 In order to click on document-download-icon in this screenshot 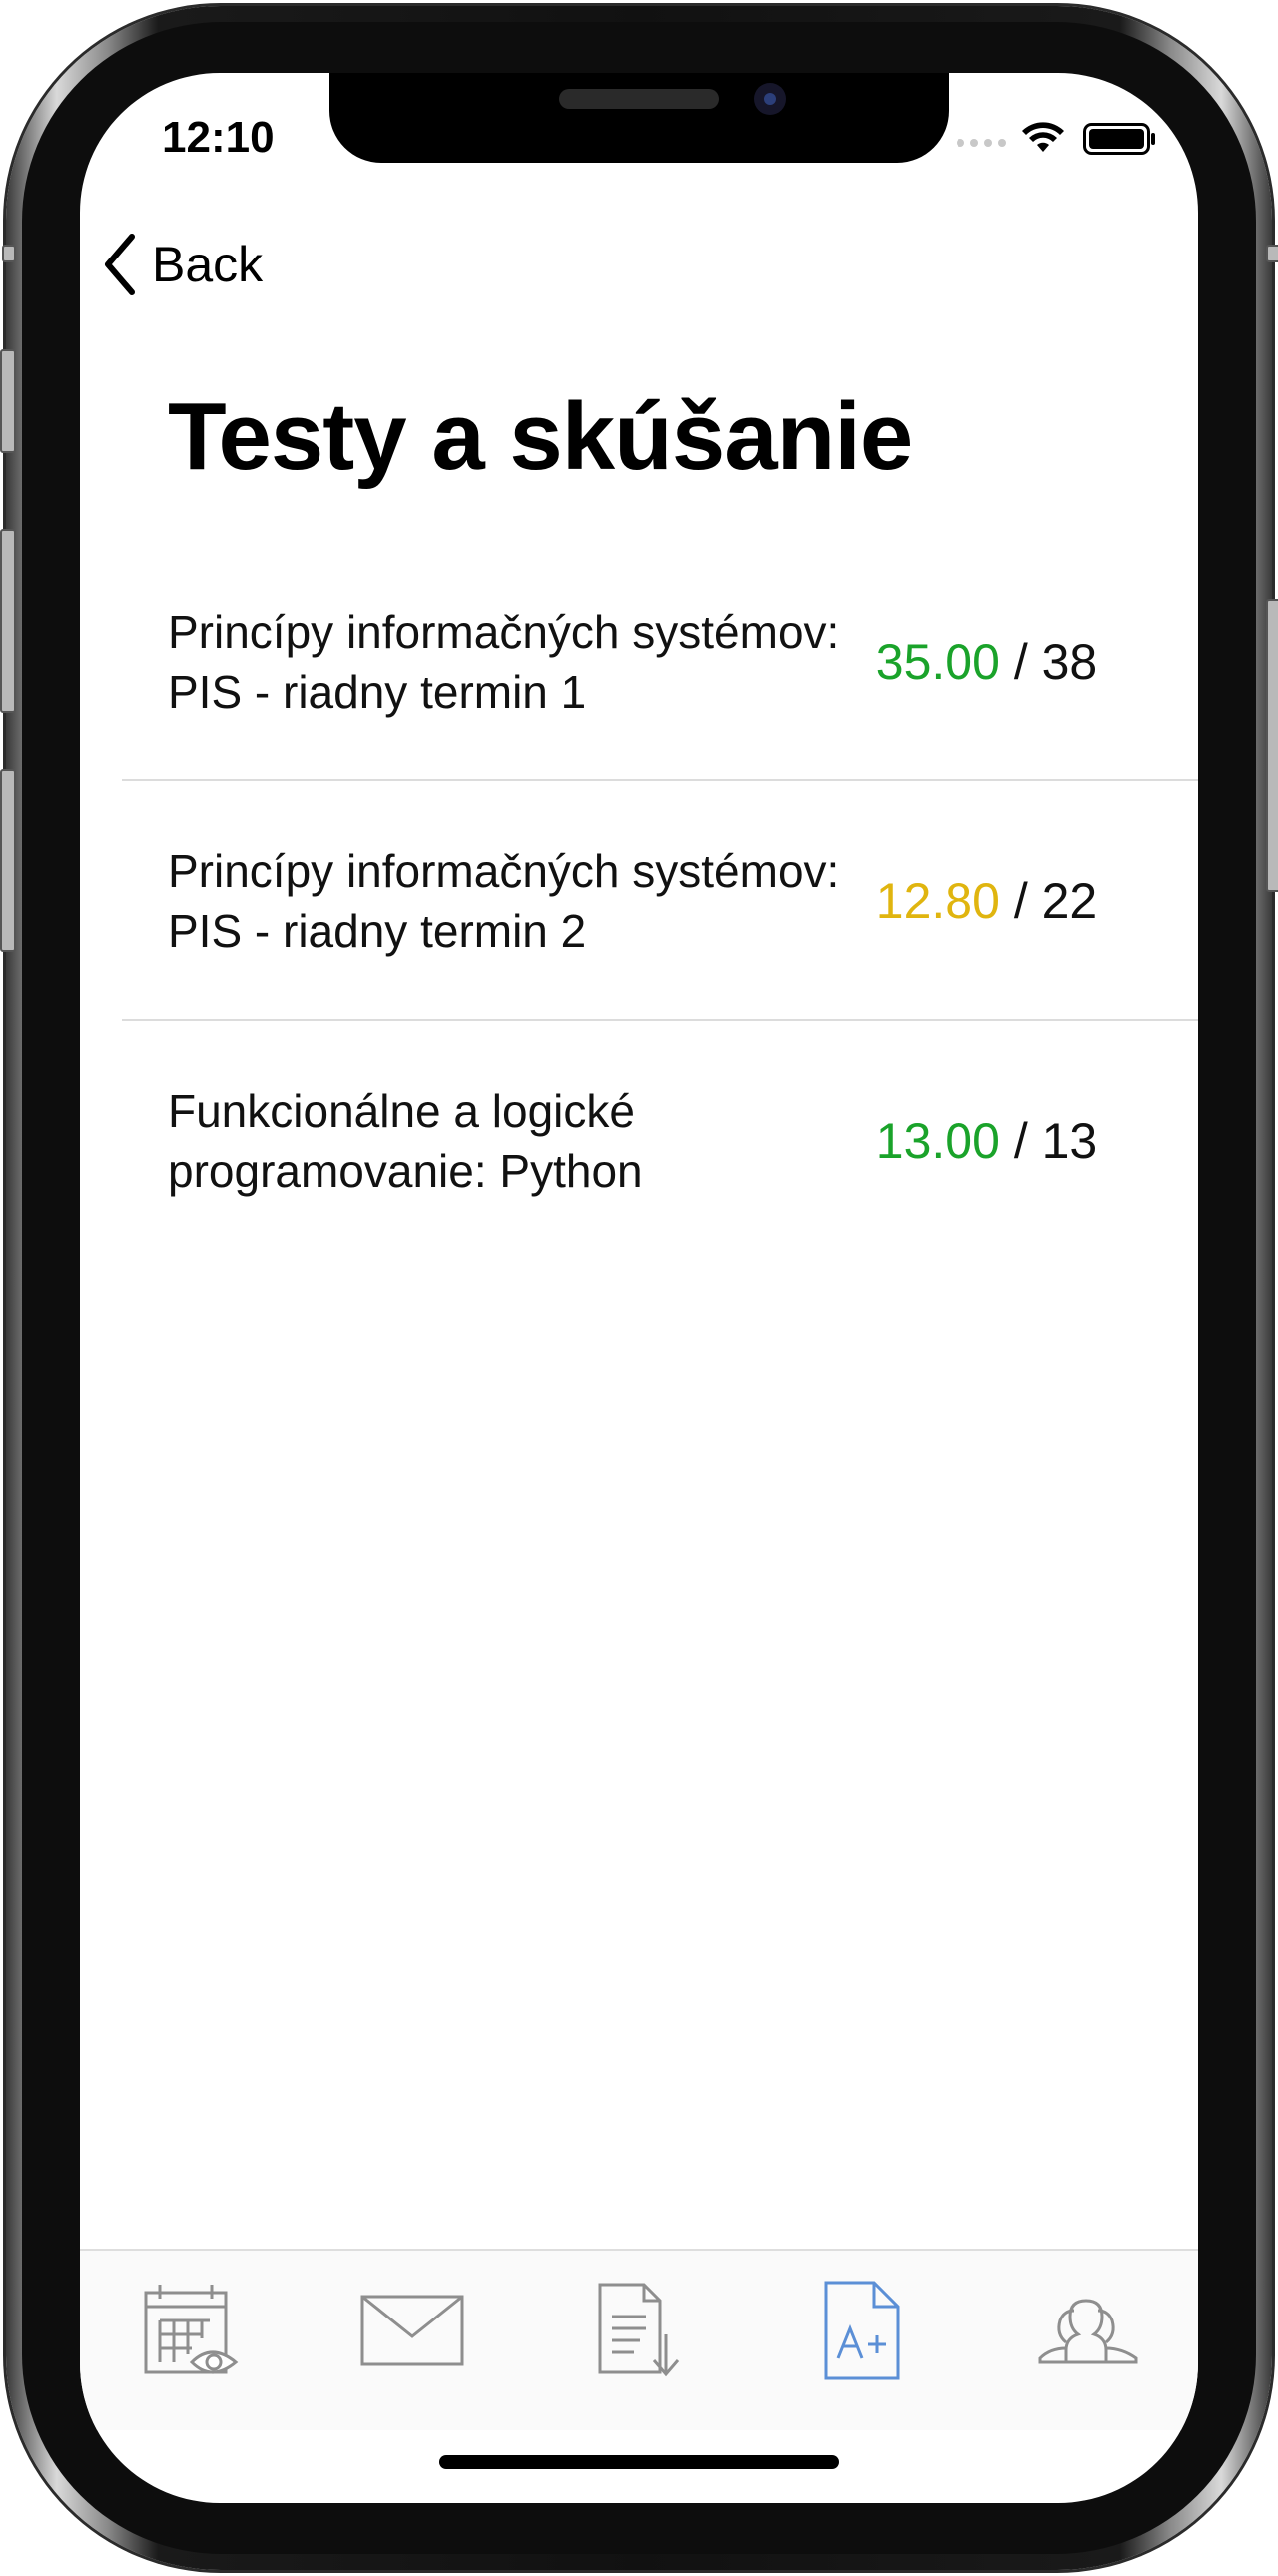, I will do `click(639, 2330)`.